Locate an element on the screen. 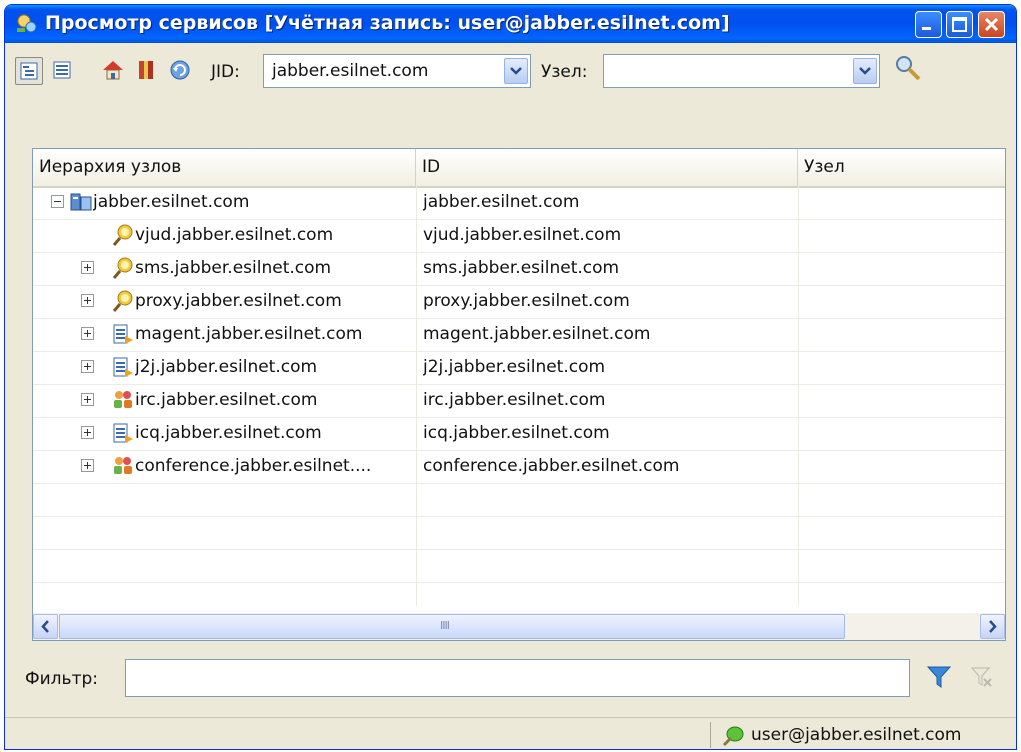 The width and height of the screenshot is (1021, 752). horizontal-scrollbar: IIII is located at coordinates (519, 626).